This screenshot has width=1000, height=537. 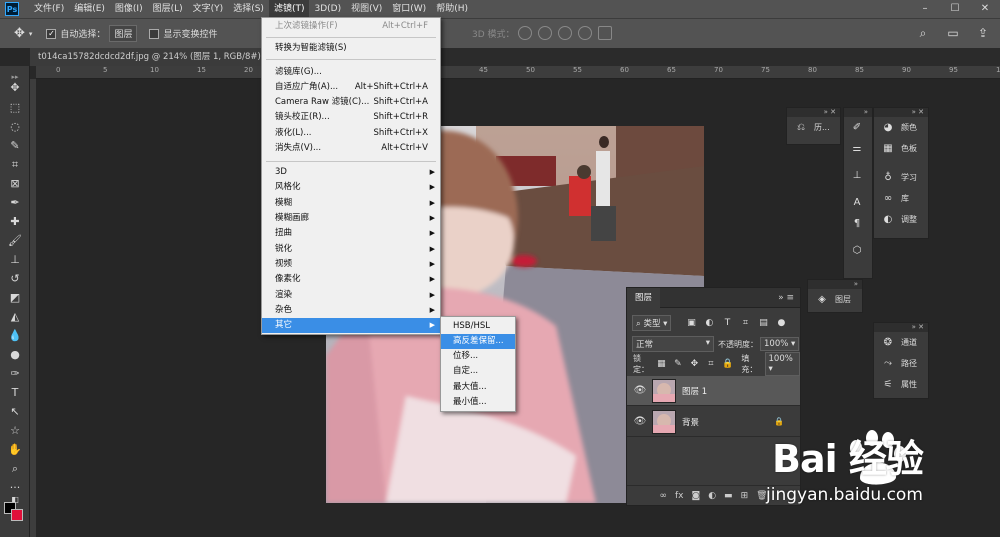 I want to click on hand-tool: ✋, so click(x=15, y=449).